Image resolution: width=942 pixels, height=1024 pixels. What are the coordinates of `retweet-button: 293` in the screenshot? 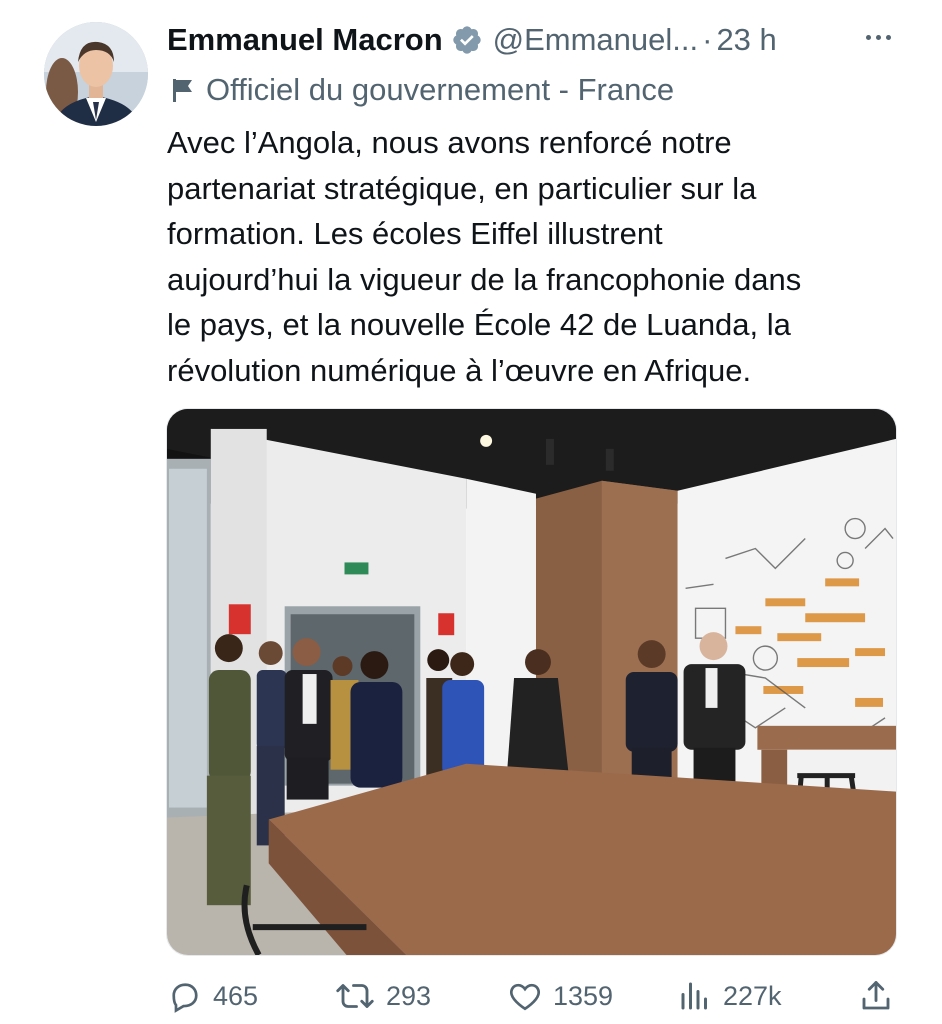 It's located at (382, 996).